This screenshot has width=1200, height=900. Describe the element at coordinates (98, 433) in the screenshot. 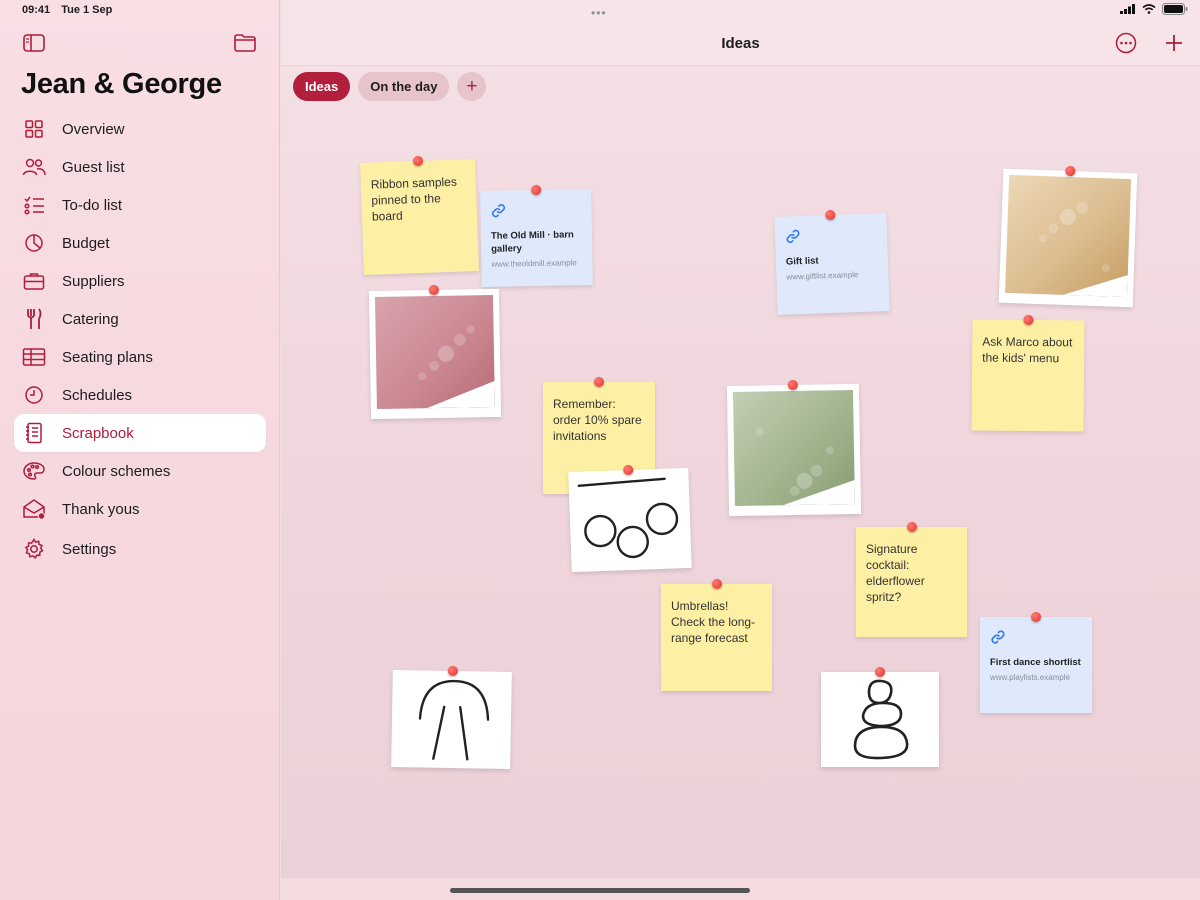

I see `sidebar-item-label: Scrapbook` at that location.